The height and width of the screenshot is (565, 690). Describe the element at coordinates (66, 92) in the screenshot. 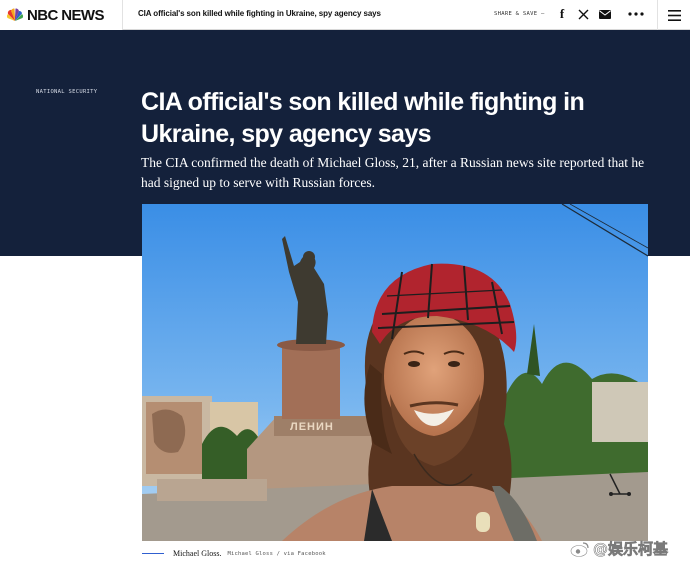

I see `section-label: NATIONAL SECURITY` at that location.